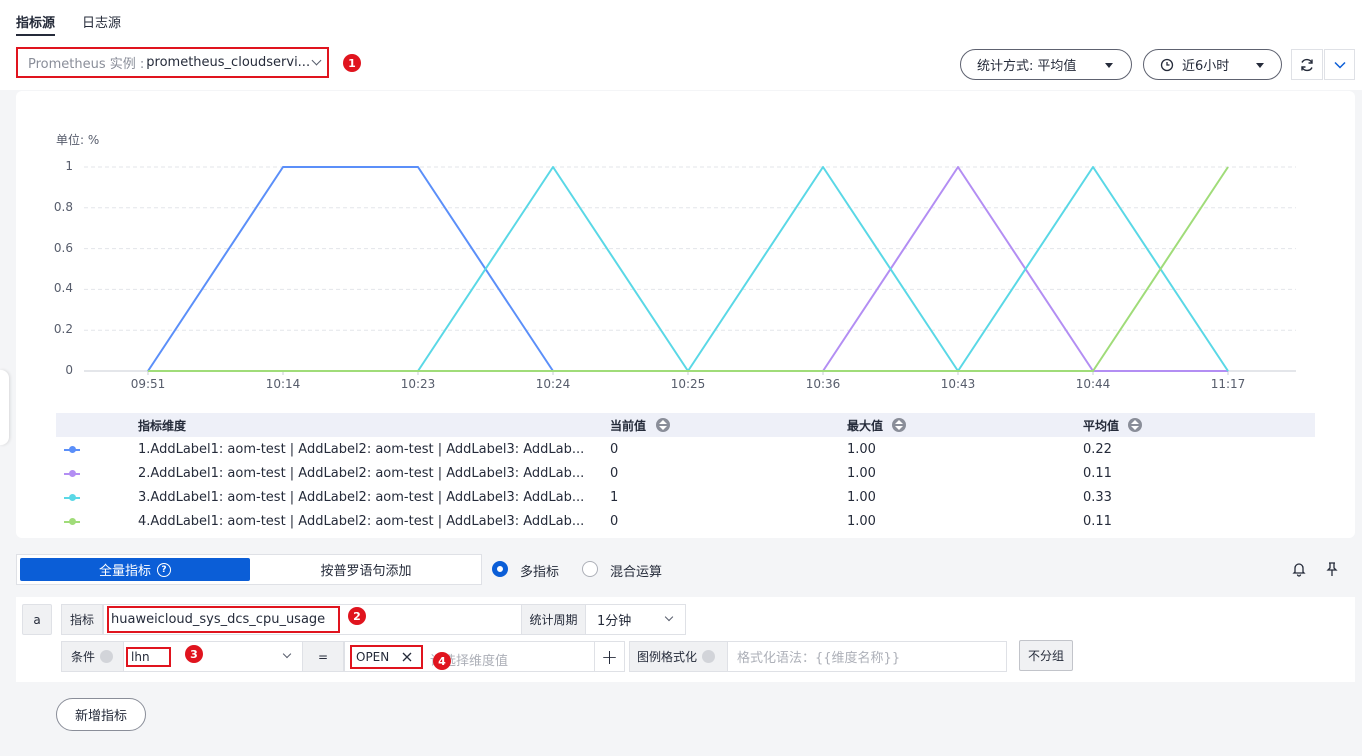 Image resolution: width=1362 pixels, height=756 pixels. I want to click on legend-format-input: 格式化语法：{{维度名称}}, so click(867, 656).